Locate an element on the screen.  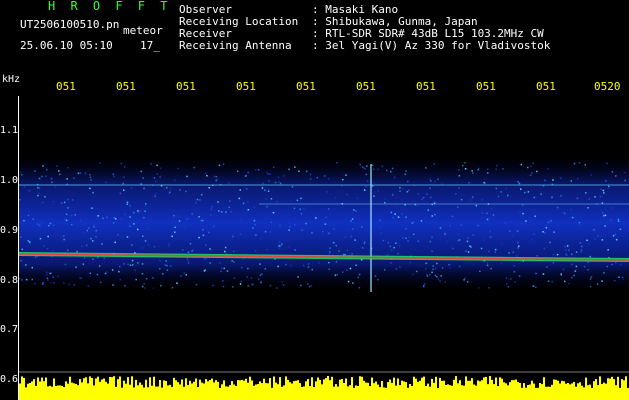
observation-datetime: 25.06.10 05:10 is located at coordinates (66, 45).